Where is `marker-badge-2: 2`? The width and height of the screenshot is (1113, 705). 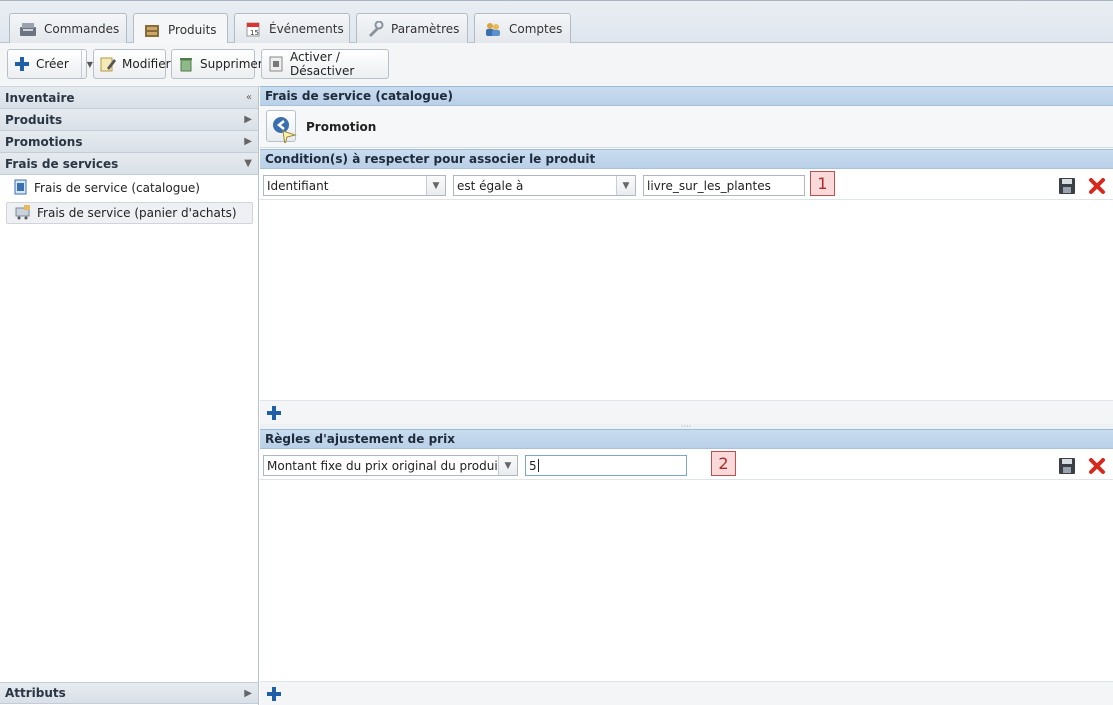
marker-badge-2: 2 is located at coordinates (723, 463).